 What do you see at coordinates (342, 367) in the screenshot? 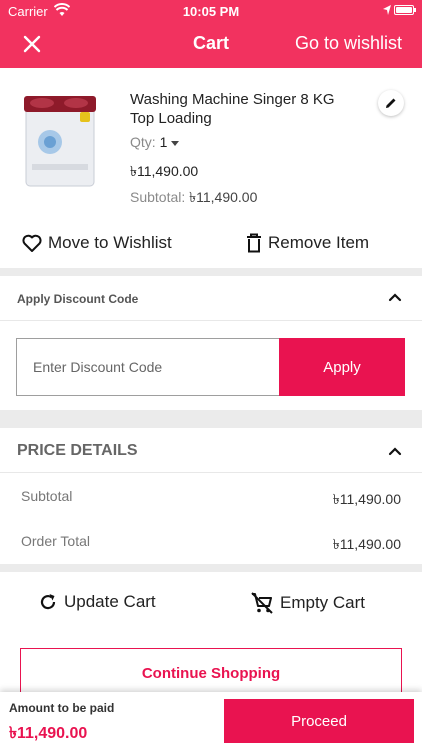
I see `apply-discount-button: Apply` at bounding box center [342, 367].